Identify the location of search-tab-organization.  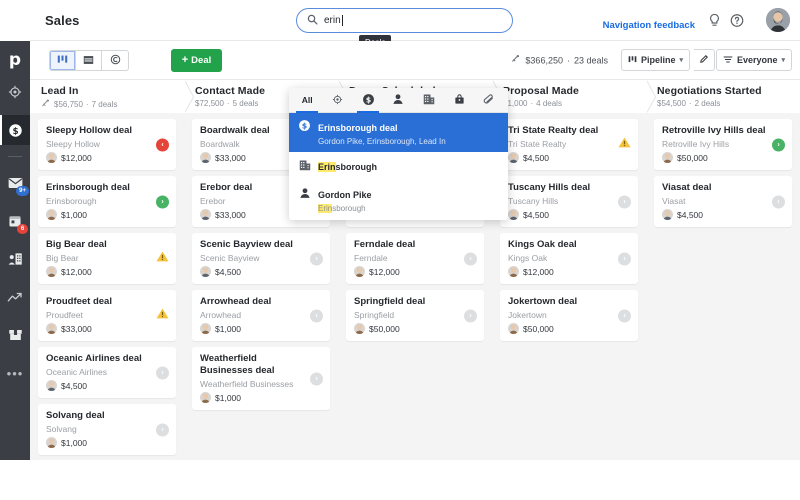
(429, 100).